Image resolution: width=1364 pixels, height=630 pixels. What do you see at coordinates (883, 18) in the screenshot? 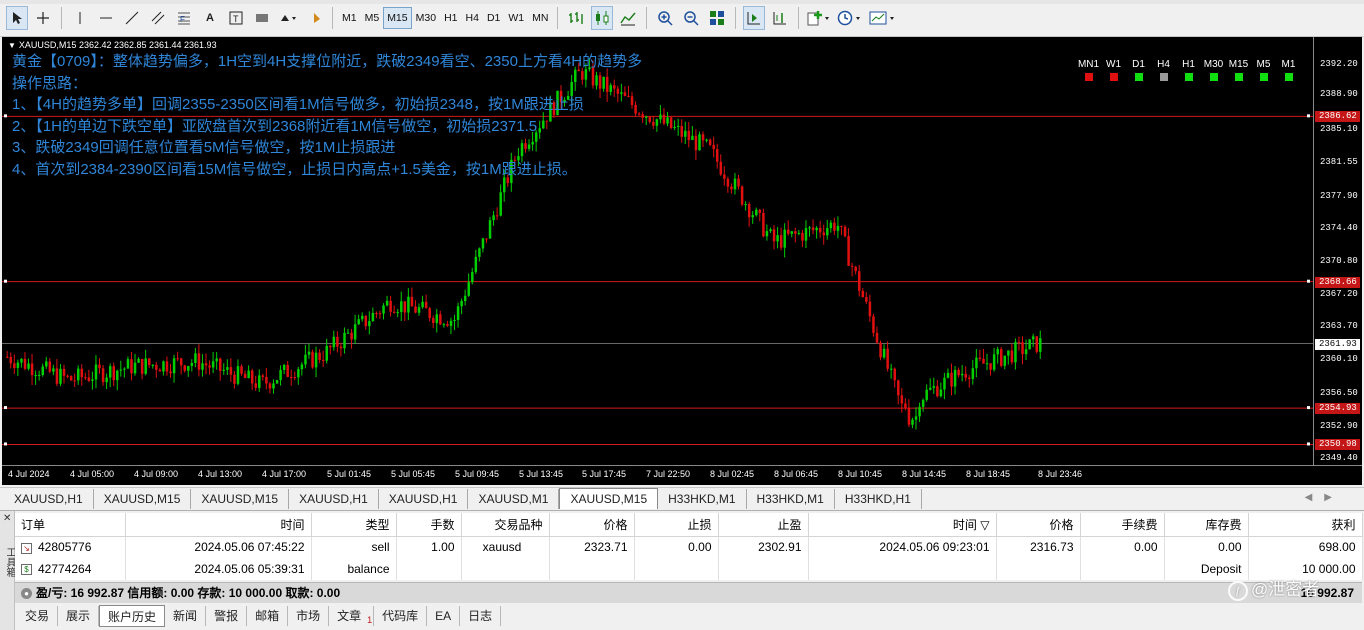
I see `templates-menu-icon` at bounding box center [883, 18].